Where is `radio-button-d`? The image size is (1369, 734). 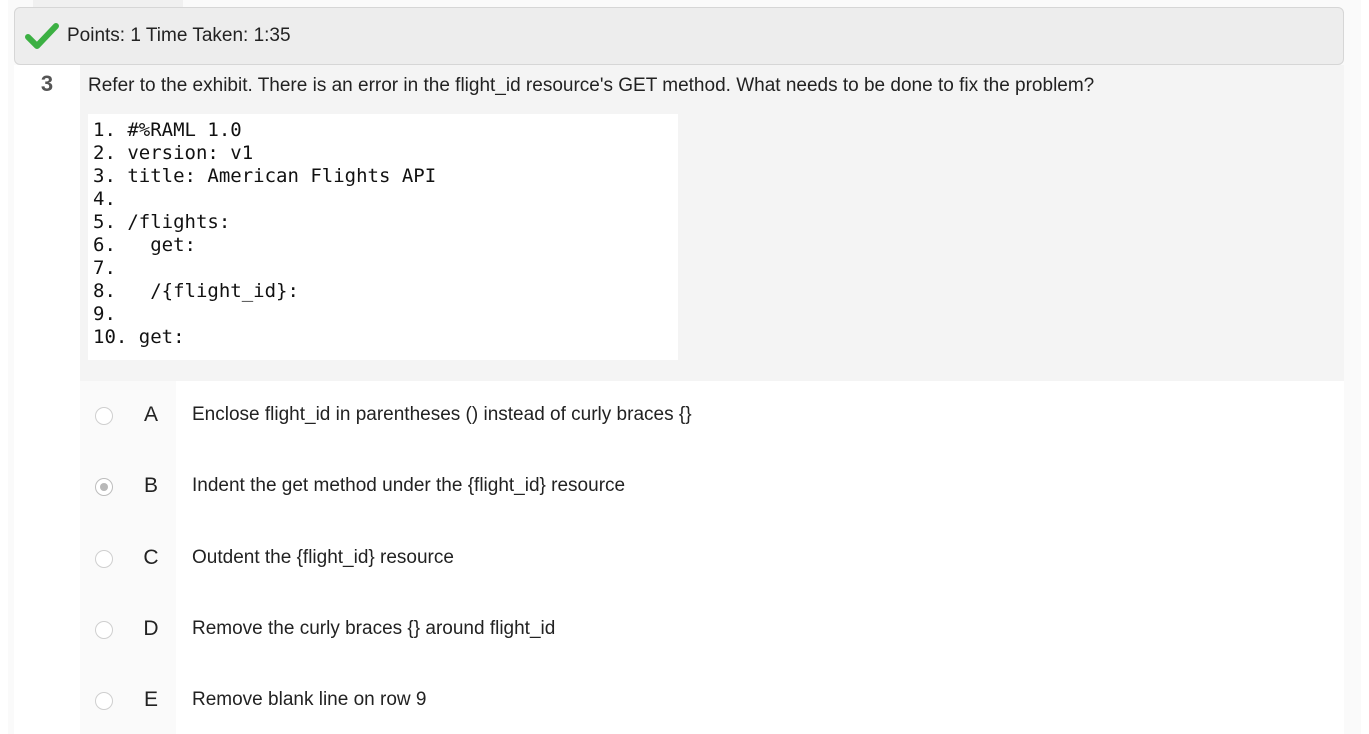 radio-button-d is located at coordinates (104, 630).